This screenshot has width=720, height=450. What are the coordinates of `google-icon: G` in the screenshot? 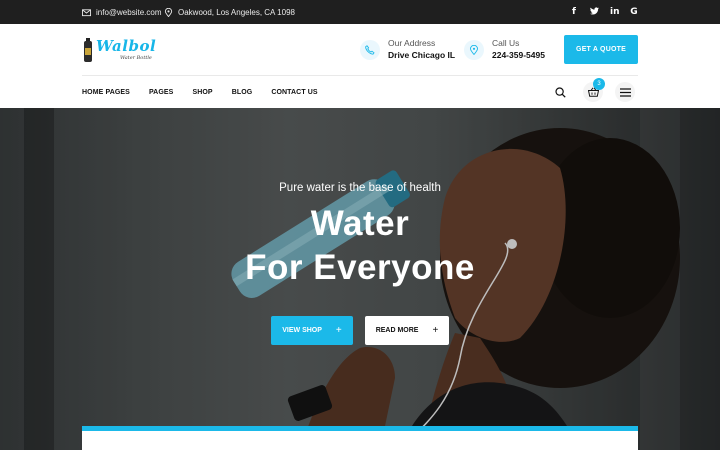 It's located at (634, 12).